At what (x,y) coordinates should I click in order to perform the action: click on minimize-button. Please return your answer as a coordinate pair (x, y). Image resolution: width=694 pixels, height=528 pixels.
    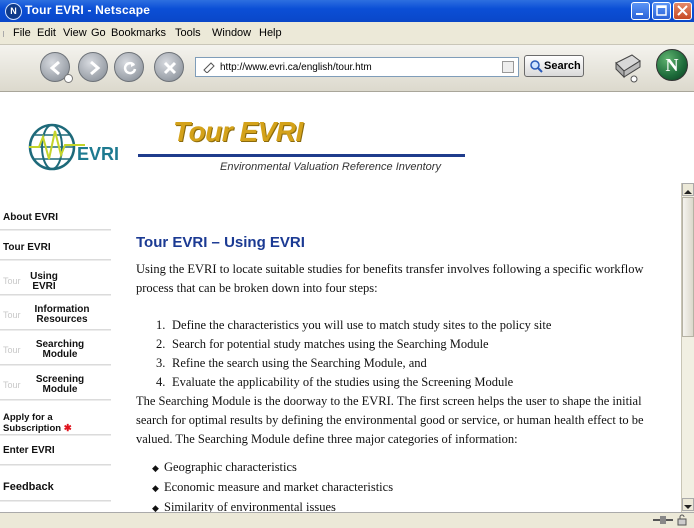
    Looking at the image, I should click on (640, 11).